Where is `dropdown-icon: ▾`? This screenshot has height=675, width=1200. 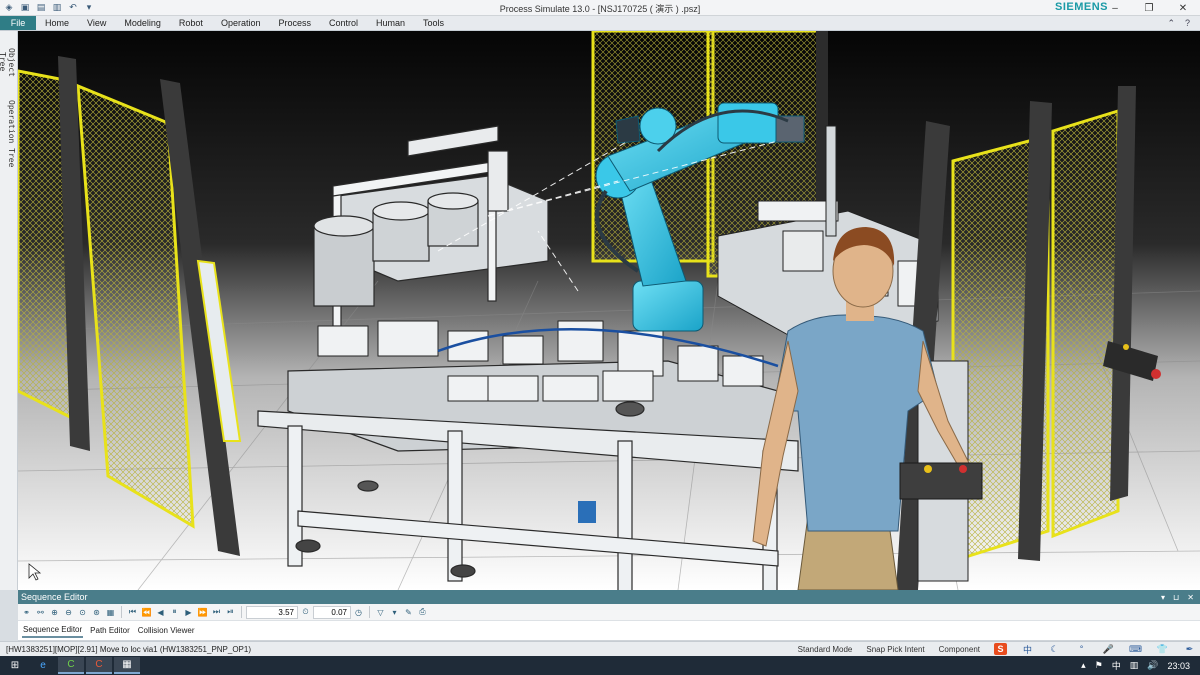
dropdown-icon: ▾ is located at coordinates (89, 8).